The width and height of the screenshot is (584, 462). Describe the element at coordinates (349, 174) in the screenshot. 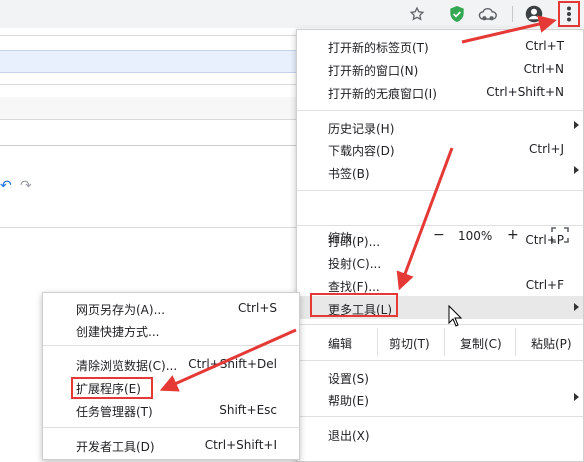

I see `menu-item-label: 书签(B)` at that location.